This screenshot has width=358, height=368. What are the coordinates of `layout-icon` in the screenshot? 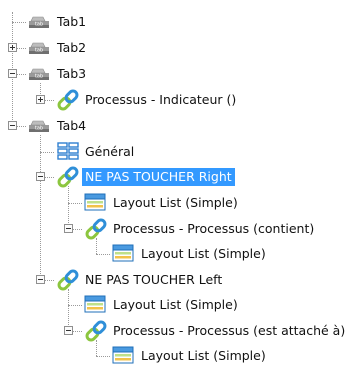 It's located at (68, 152).